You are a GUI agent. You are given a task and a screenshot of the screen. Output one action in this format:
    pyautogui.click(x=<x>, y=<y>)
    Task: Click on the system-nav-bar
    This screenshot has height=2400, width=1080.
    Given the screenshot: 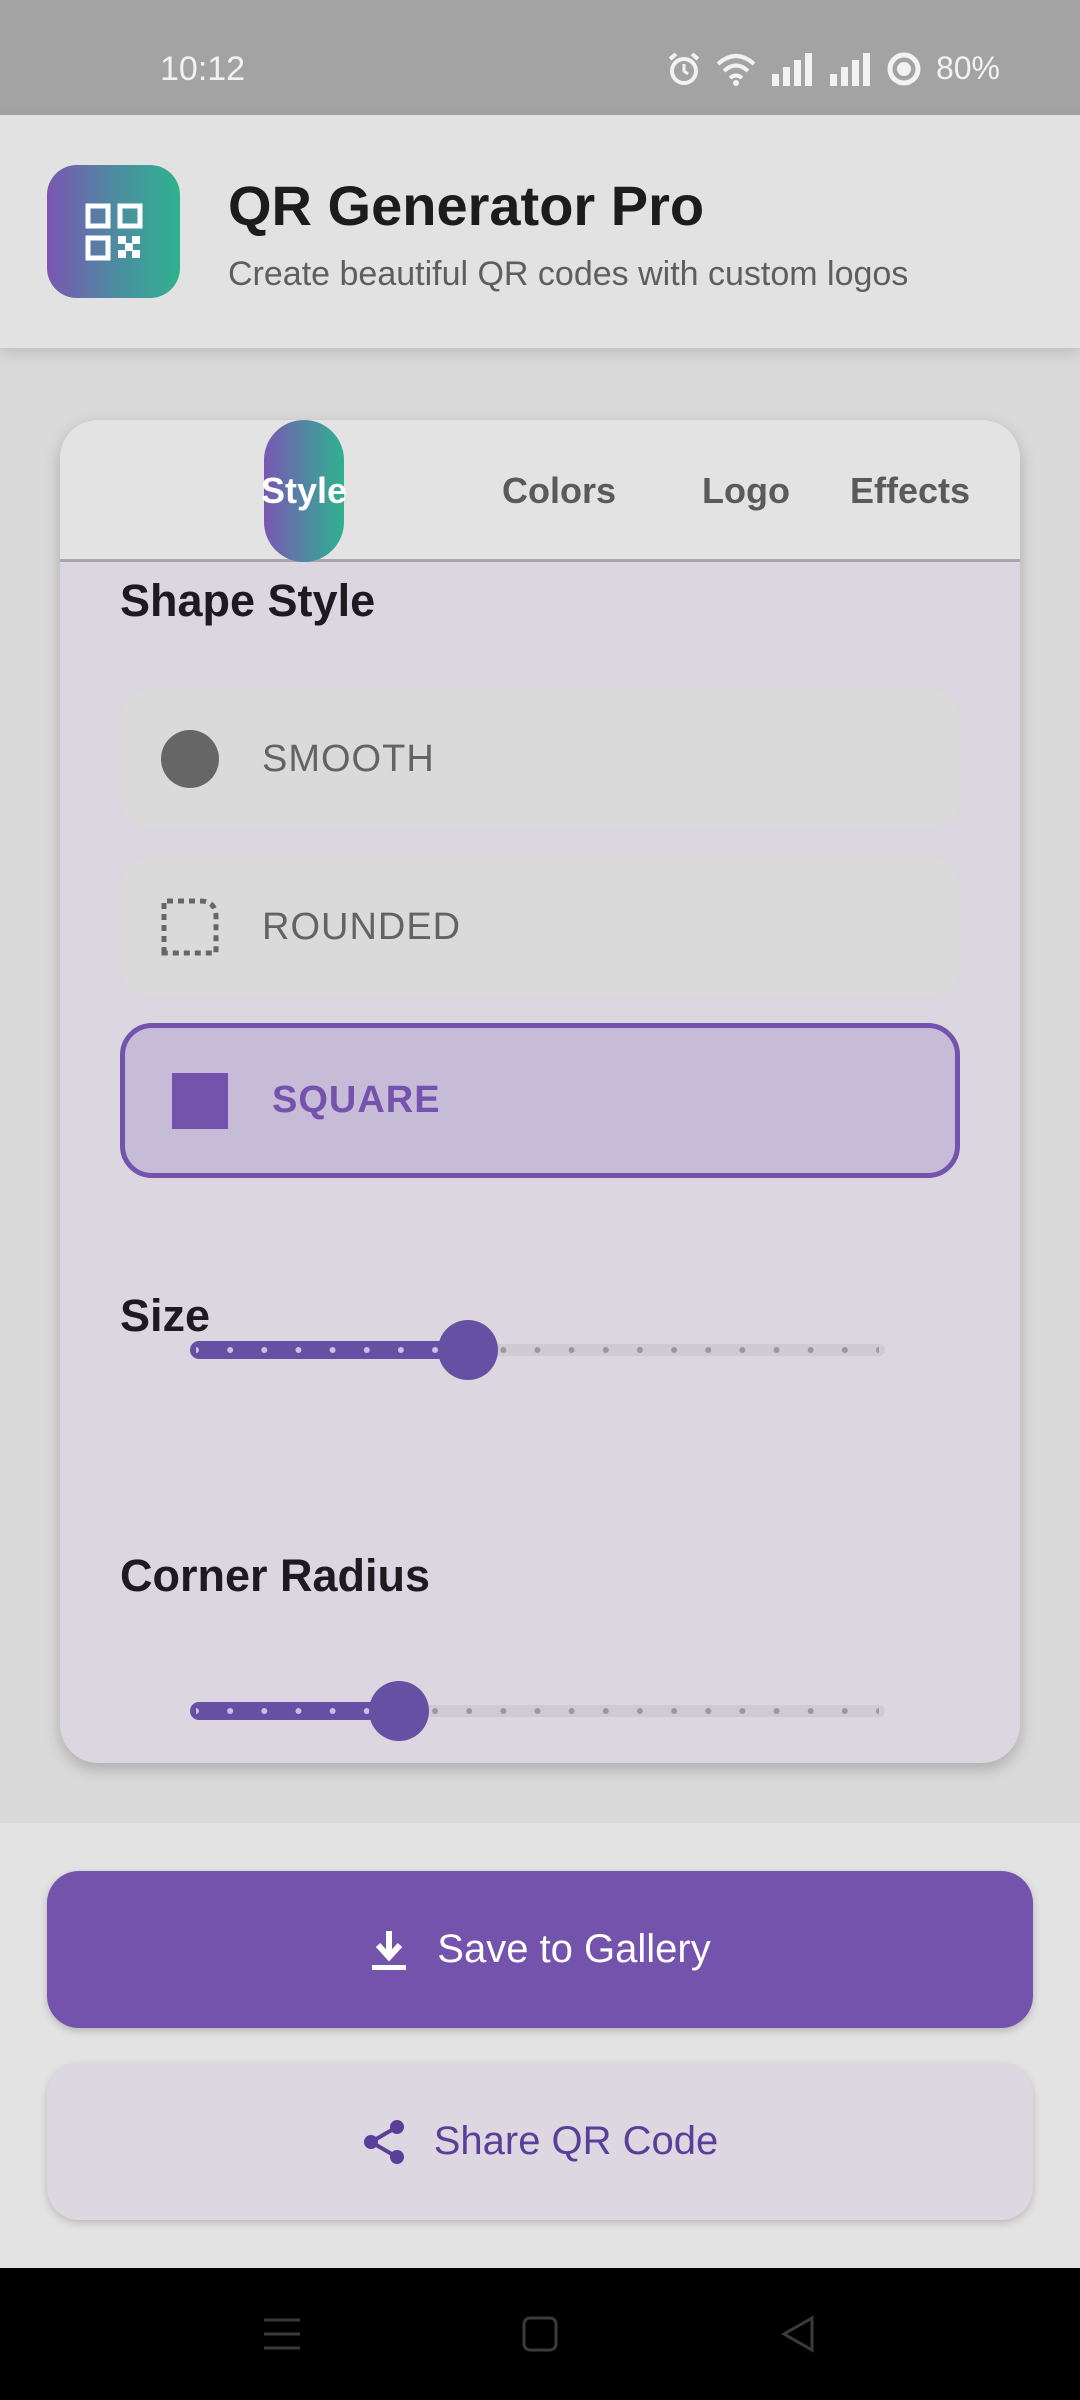 What is the action you would take?
    pyautogui.click(x=540, y=2334)
    